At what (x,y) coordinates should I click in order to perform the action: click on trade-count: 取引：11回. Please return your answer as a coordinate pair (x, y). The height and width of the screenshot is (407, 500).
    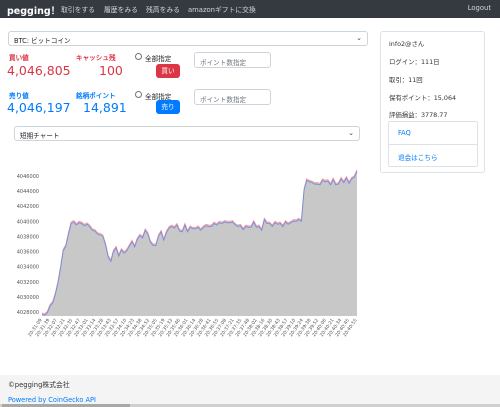
    Looking at the image, I should click on (406, 80).